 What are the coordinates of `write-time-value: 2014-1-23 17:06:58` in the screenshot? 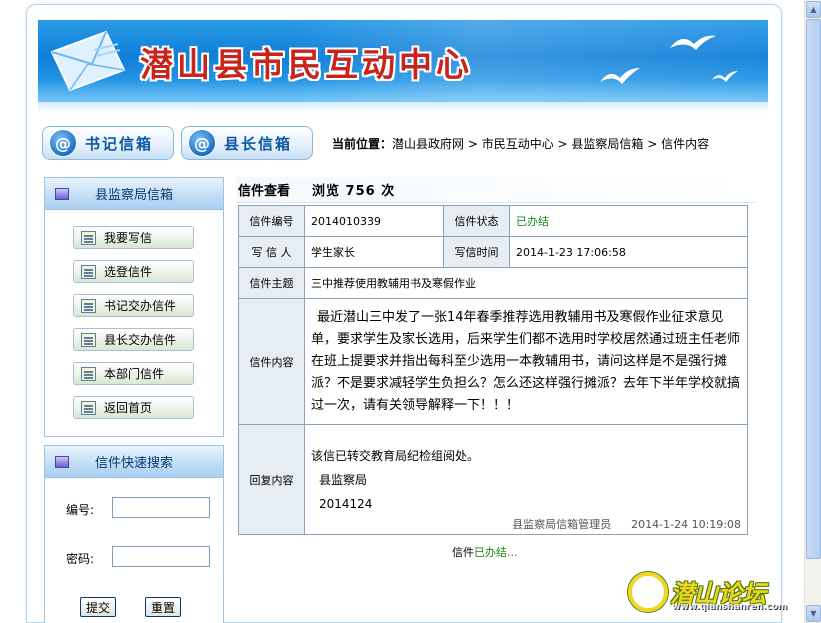 It's located at (628, 252).